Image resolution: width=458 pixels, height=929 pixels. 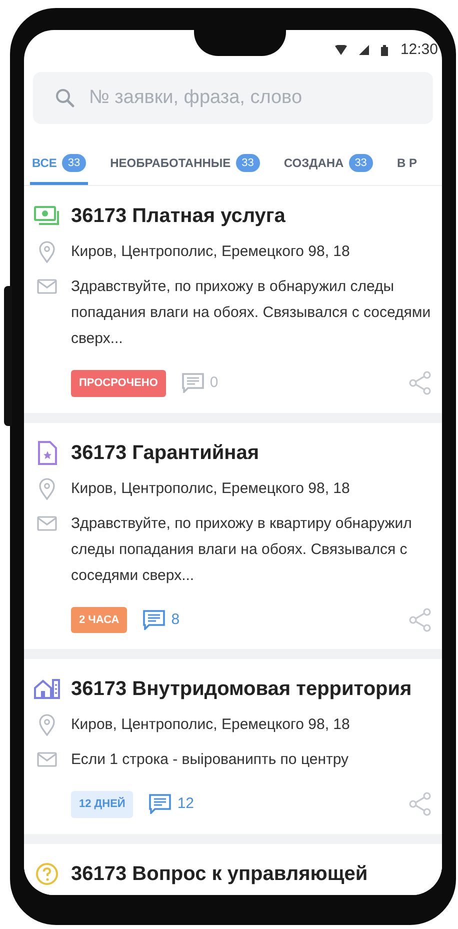 What do you see at coordinates (219, 874) in the screenshot?
I see `request-title: 36173 Вопрос к управляющей` at bounding box center [219, 874].